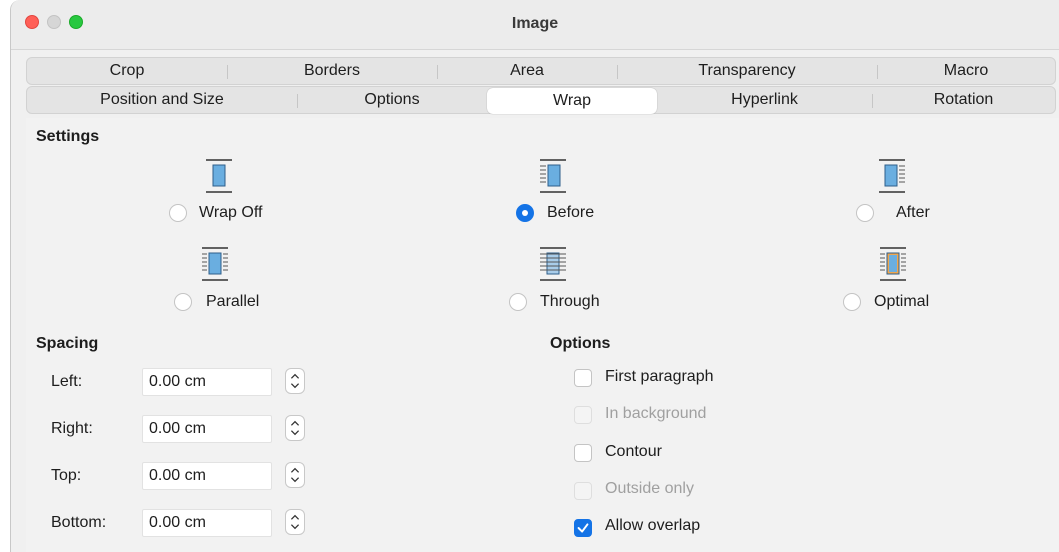 The height and width of the screenshot is (552, 1059). What do you see at coordinates (649, 488) in the screenshot?
I see `outside-only-label: Outside only` at bounding box center [649, 488].